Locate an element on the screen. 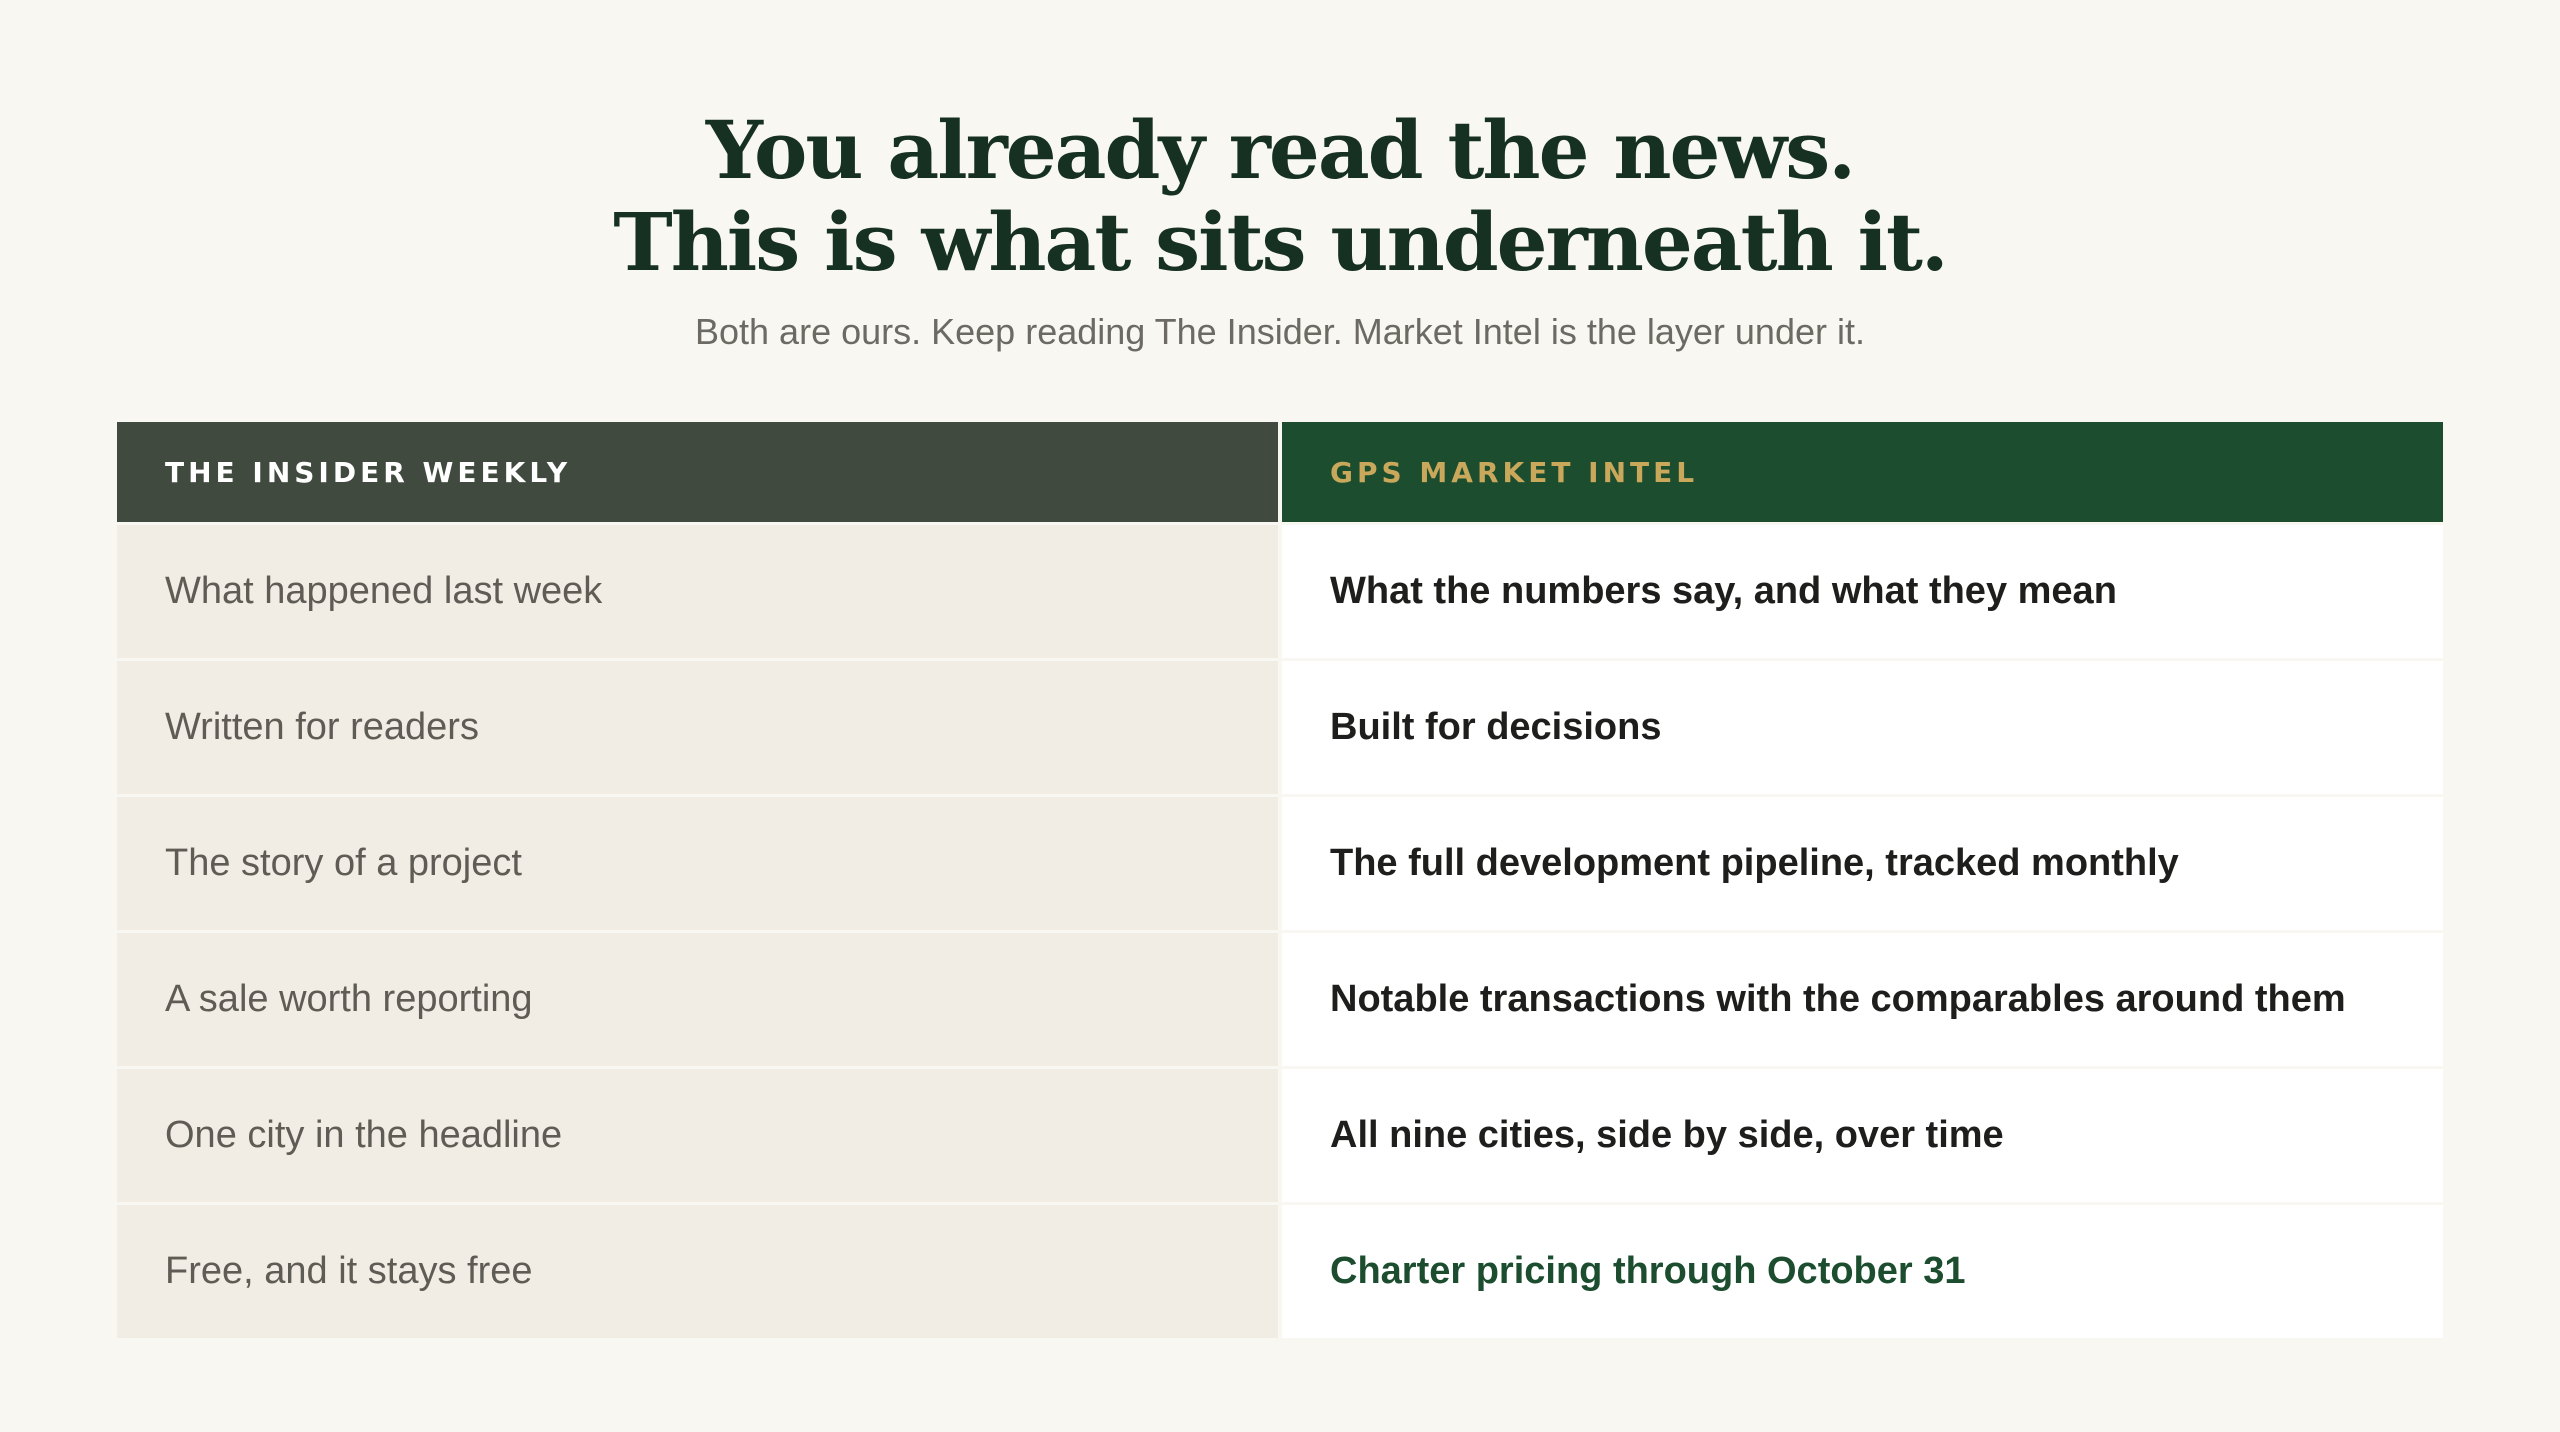  insider-cell: Written for readers is located at coordinates (697, 727).